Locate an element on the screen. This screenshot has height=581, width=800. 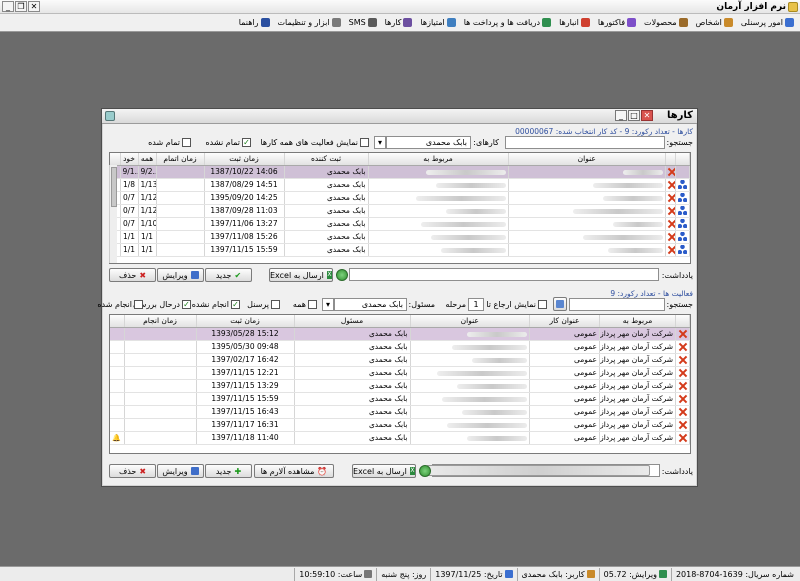
activities-col-header: عنوان is located at coordinates (470, 321).